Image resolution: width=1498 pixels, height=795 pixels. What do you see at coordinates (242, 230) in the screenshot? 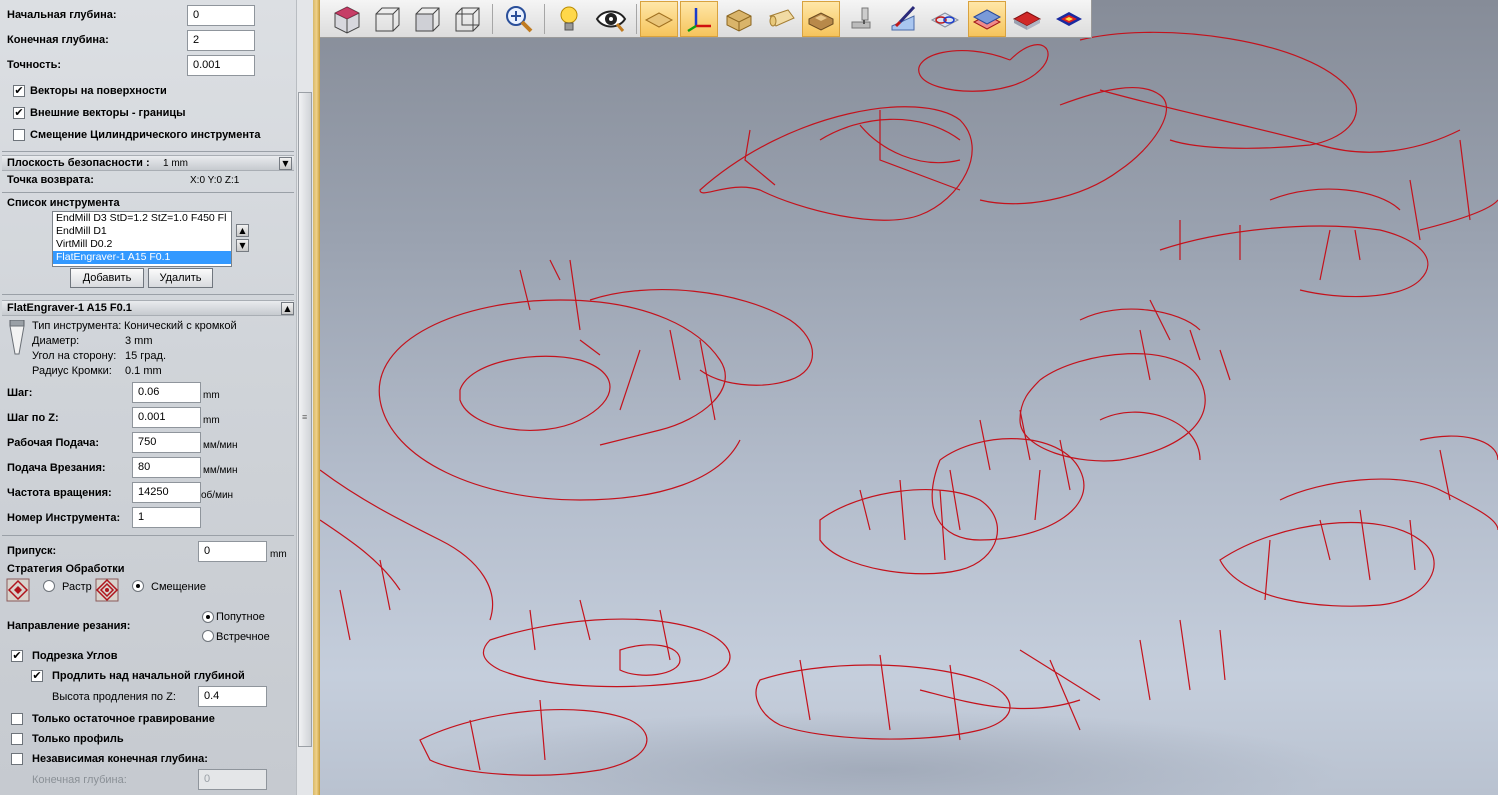
I see `move-up-button: ▲` at bounding box center [242, 230].